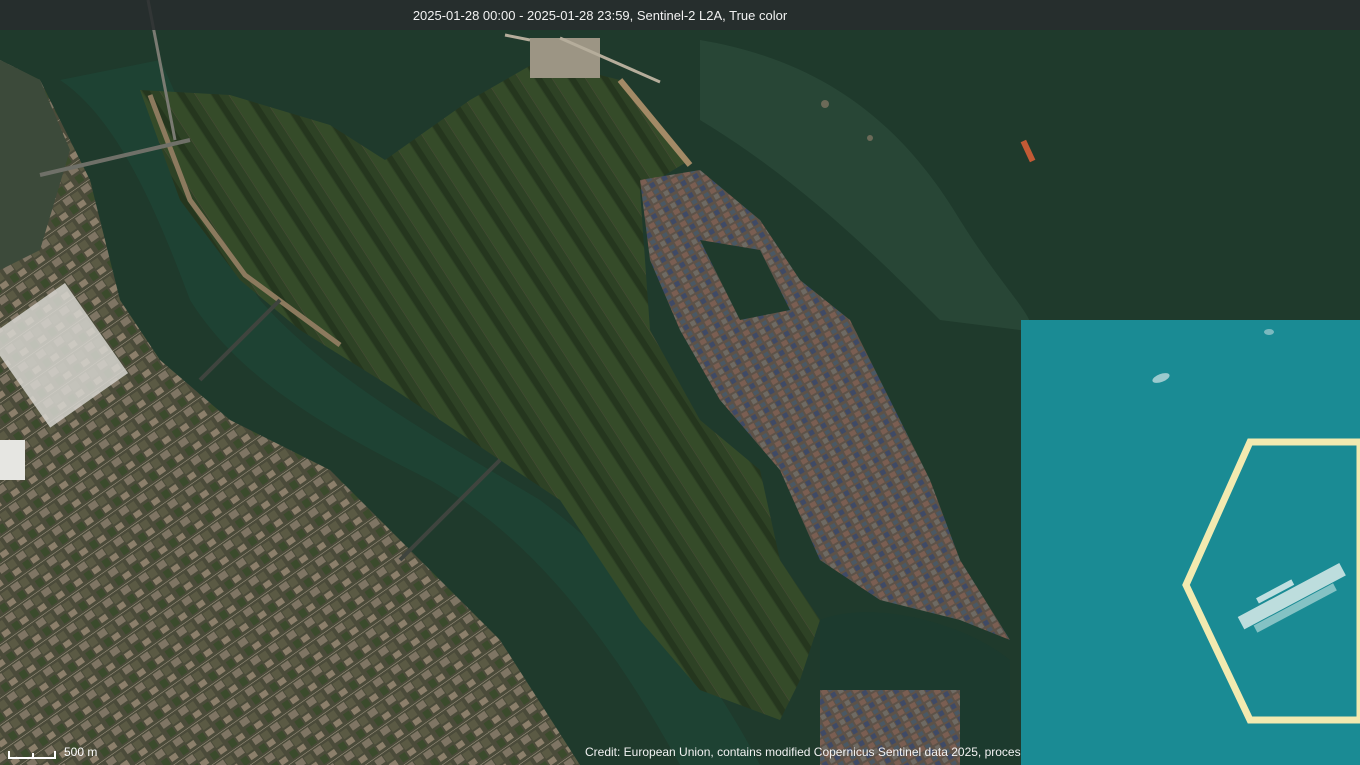  Describe the element at coordinates (81, 752) in the screenshot. I see `scale-label: 500 m` at that location.